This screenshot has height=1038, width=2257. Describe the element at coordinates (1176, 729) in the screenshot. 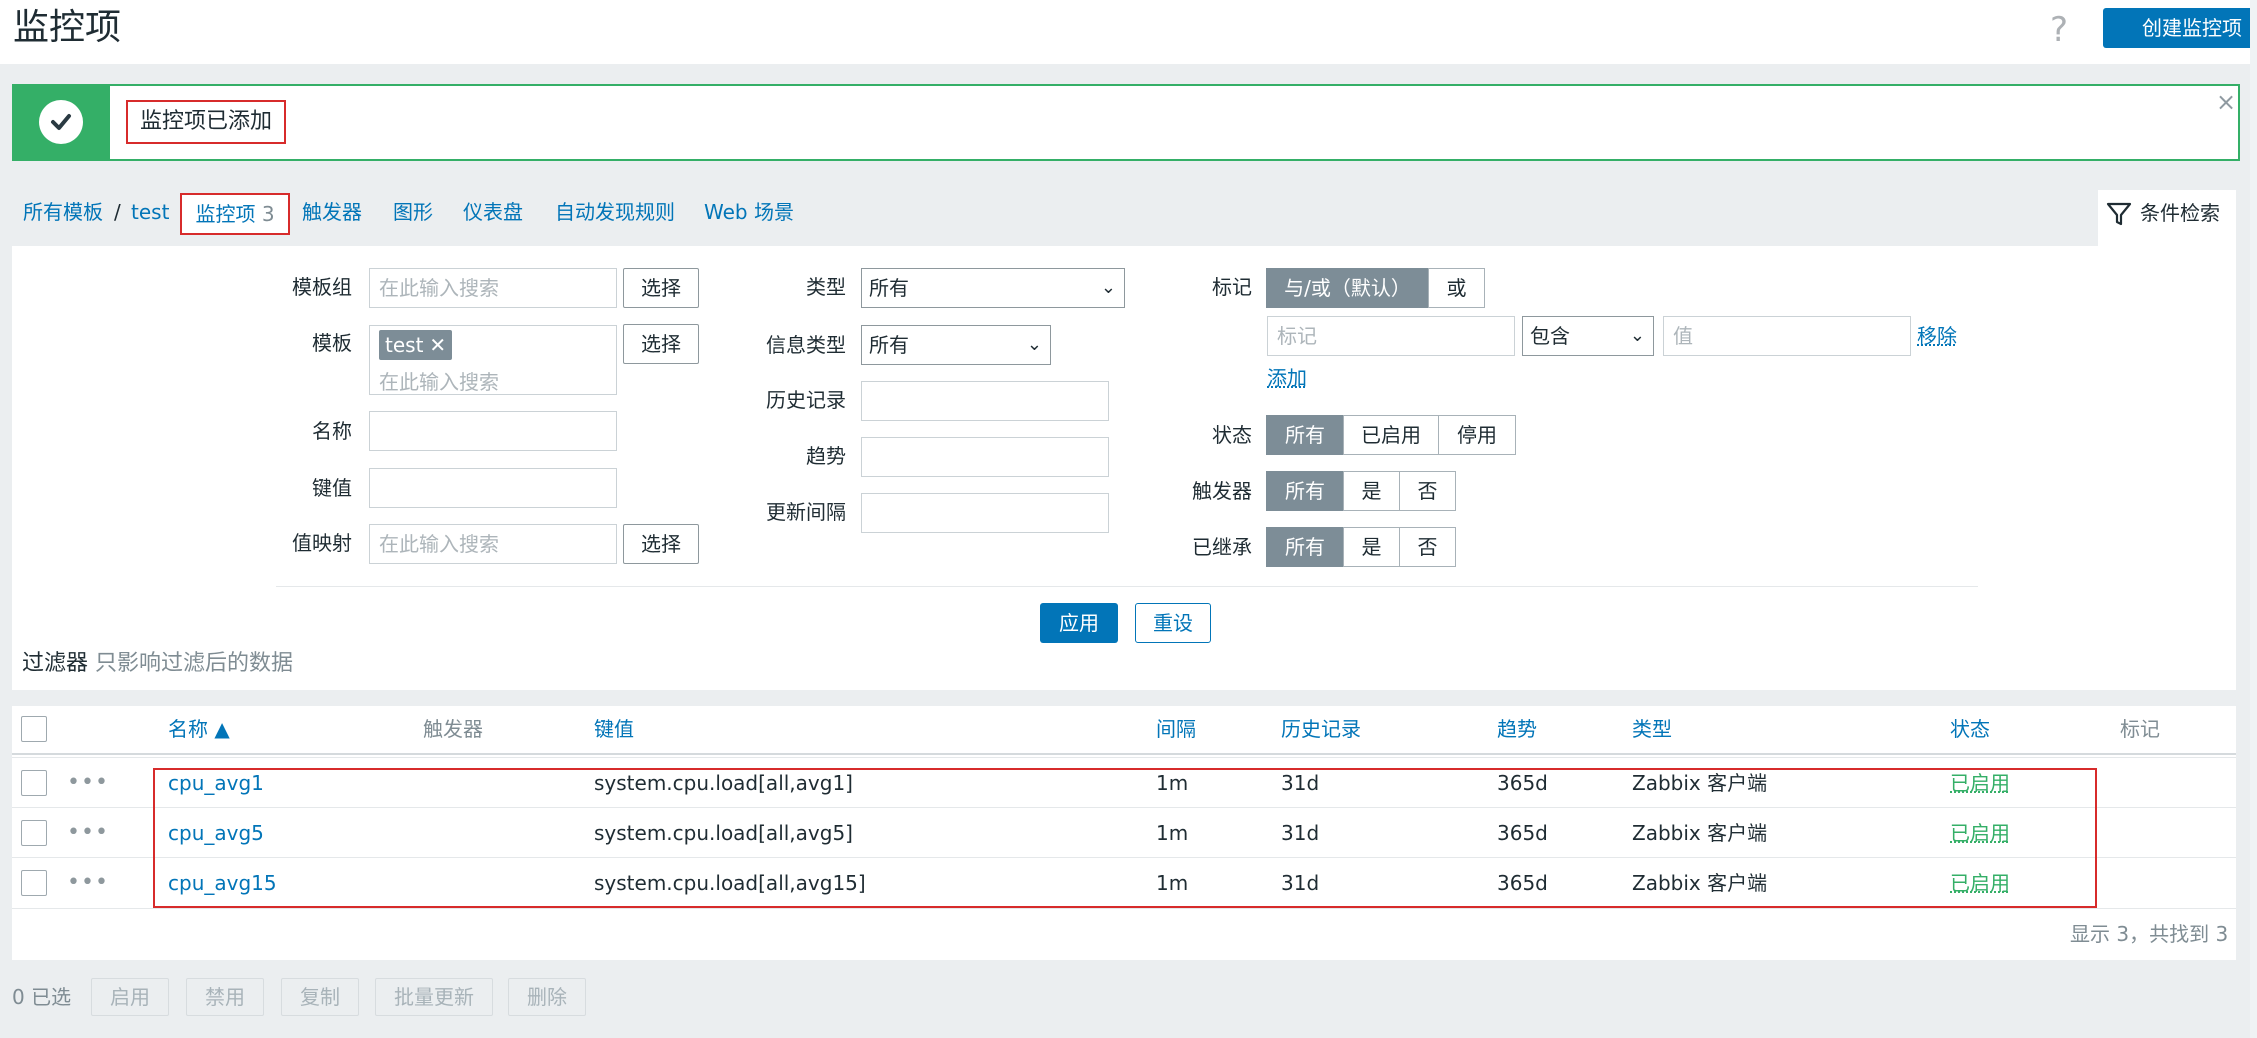

I see `column-header-interval: 间隔` at that location.